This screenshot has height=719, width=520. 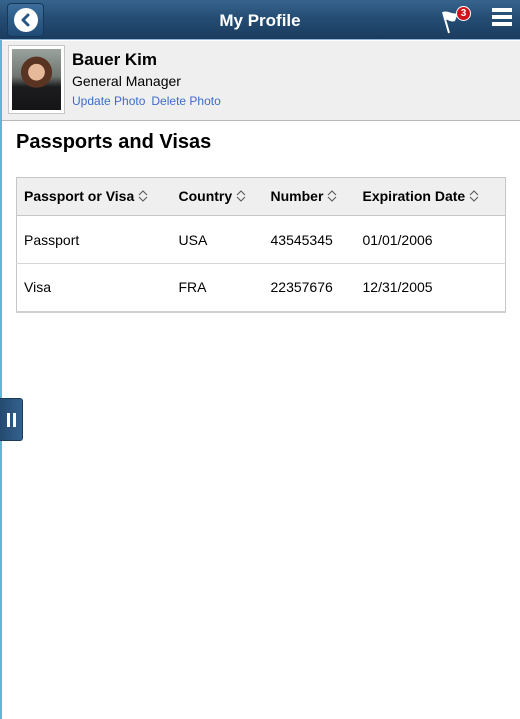 What do you see at coordinates (1, 379) in the screenshot?
I see `left-rail` at bounding box center [1, 379].